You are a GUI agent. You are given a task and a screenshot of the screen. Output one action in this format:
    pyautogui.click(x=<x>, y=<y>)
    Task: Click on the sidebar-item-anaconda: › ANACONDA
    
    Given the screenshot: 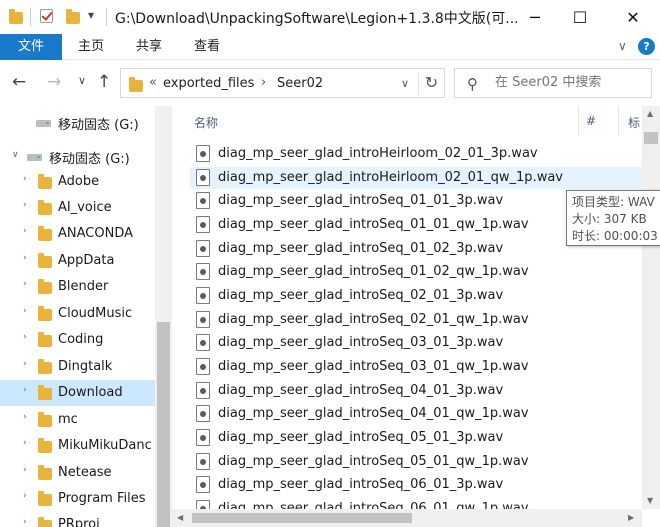 What is the action you would take?
    pyautogui.click(x=77, y=234)
    